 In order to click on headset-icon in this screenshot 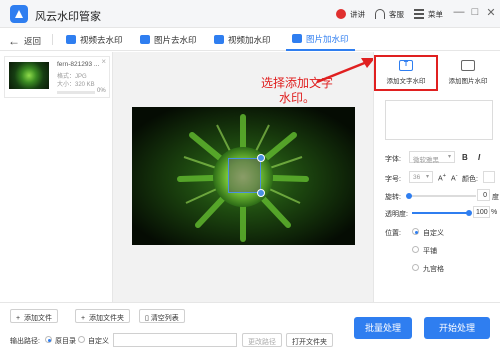, I will do `click(380, 14)`.